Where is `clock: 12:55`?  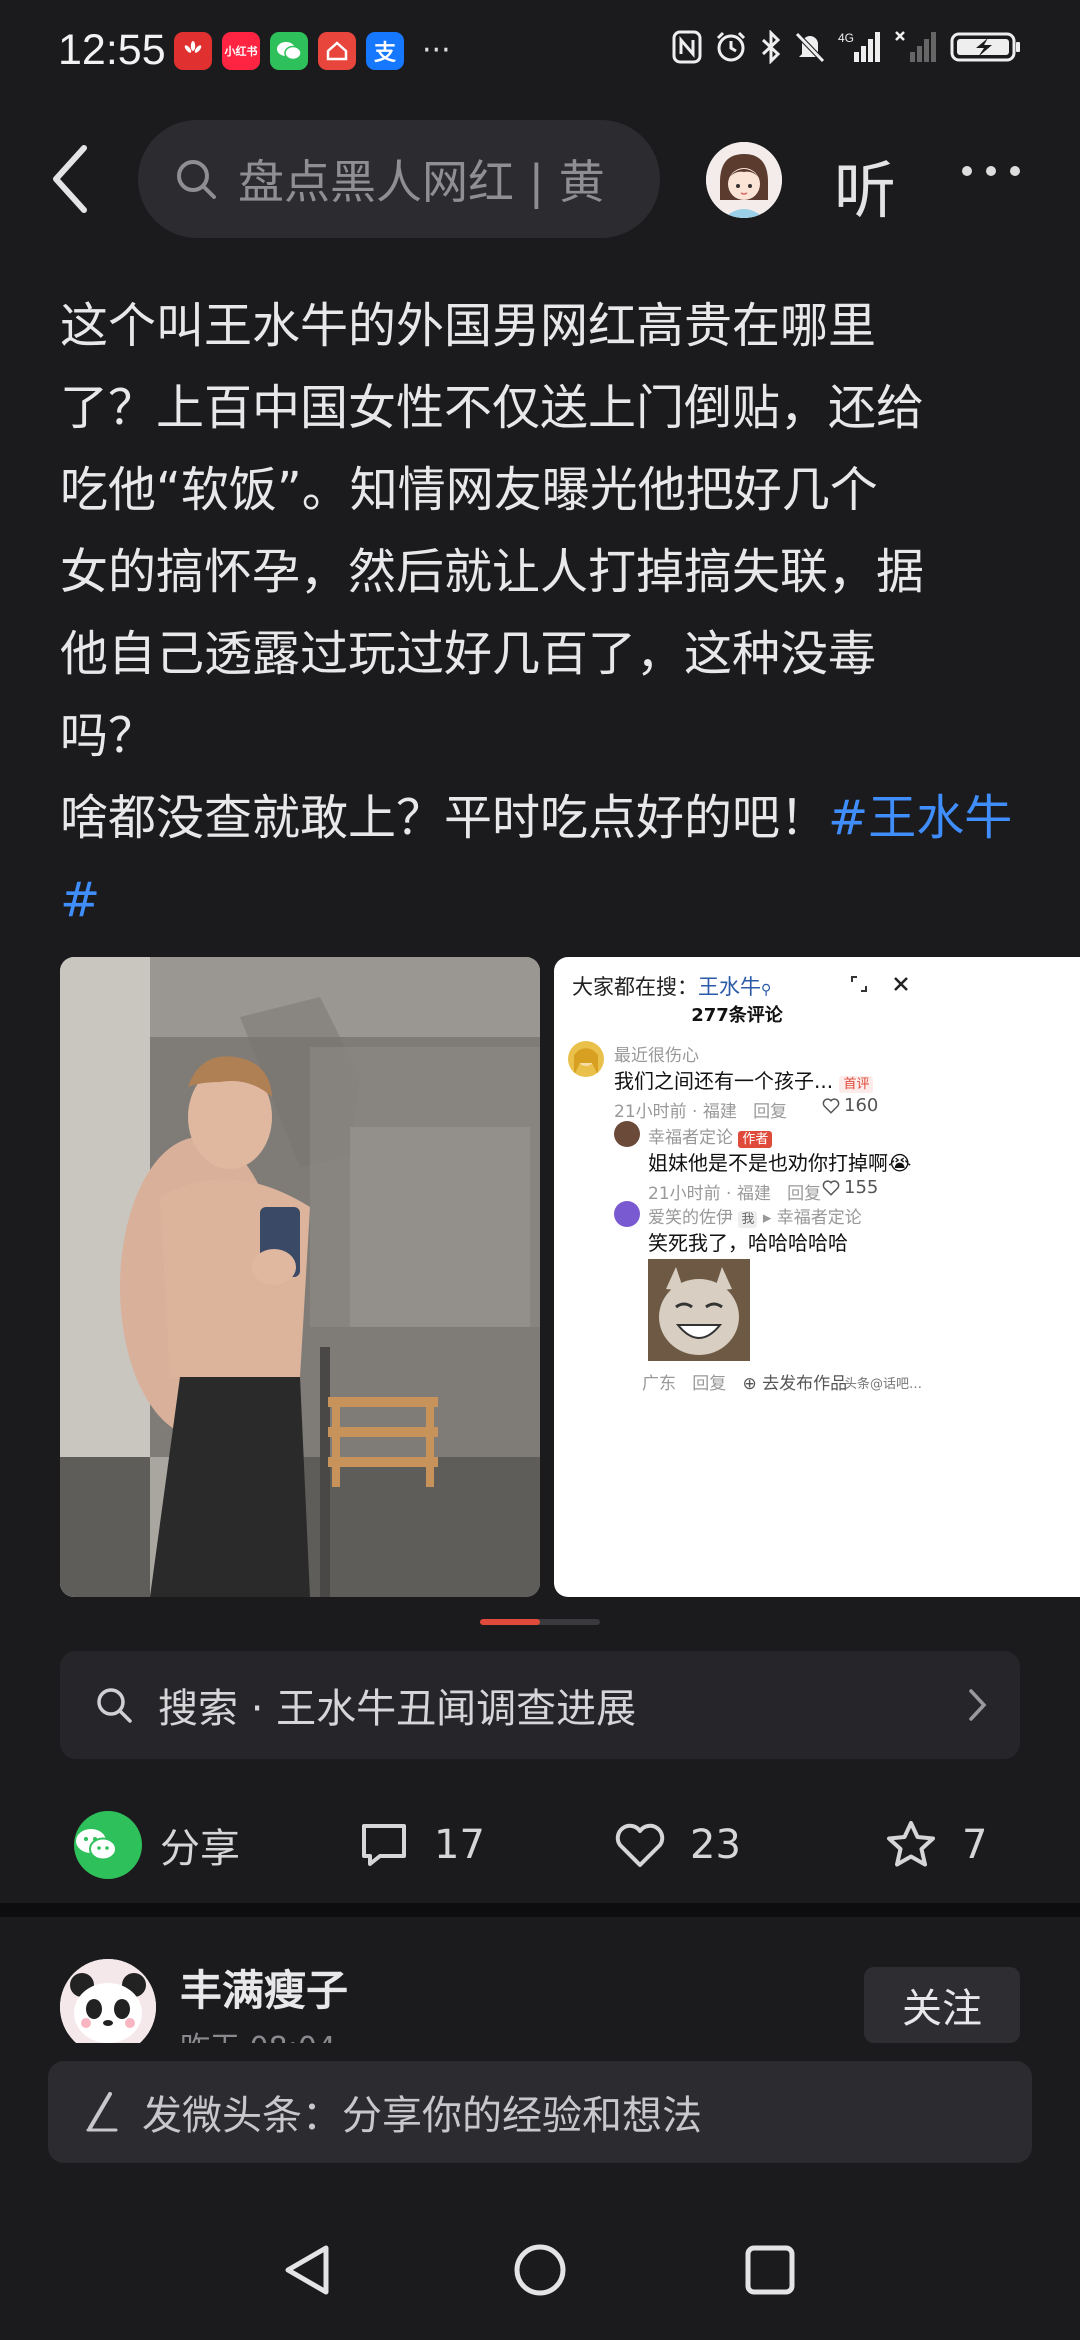 clock: 12:55 is located at coordinates (112, 50).